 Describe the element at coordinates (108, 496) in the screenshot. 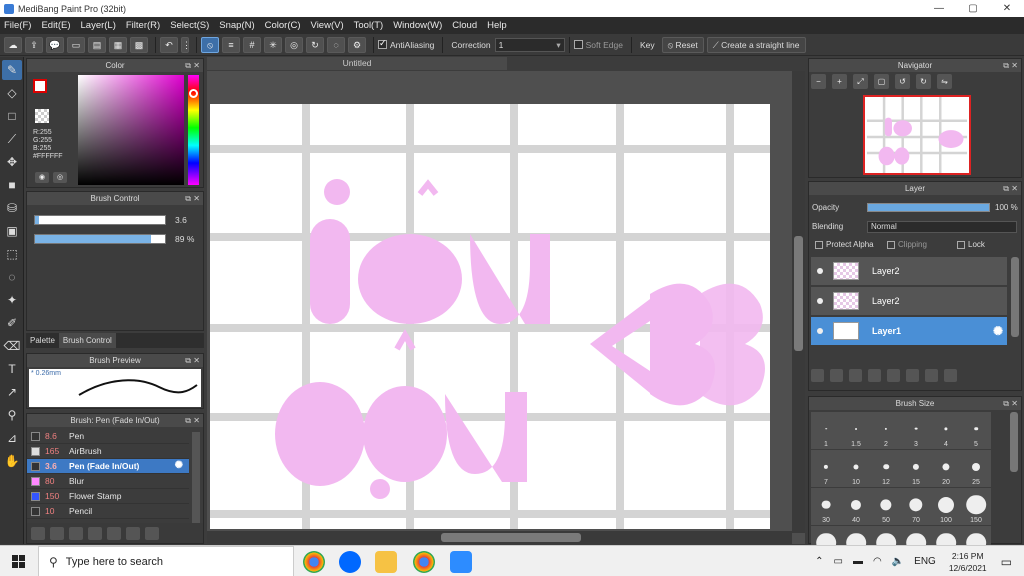

I see `brush-item: 150 Flower Stamp` at that location.